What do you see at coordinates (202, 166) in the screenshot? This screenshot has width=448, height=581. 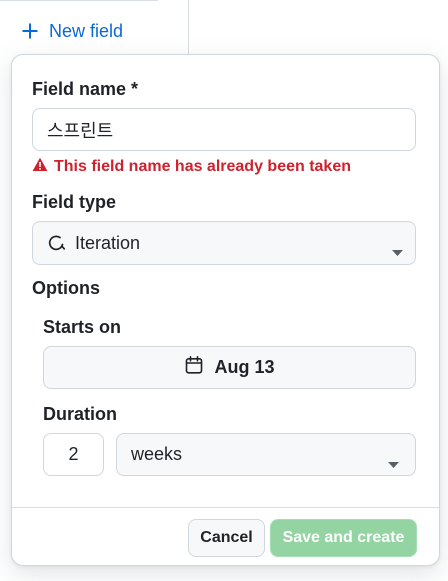 I see `field-name-error-text: This field name has already been taken` at bounding box center [202, 166].